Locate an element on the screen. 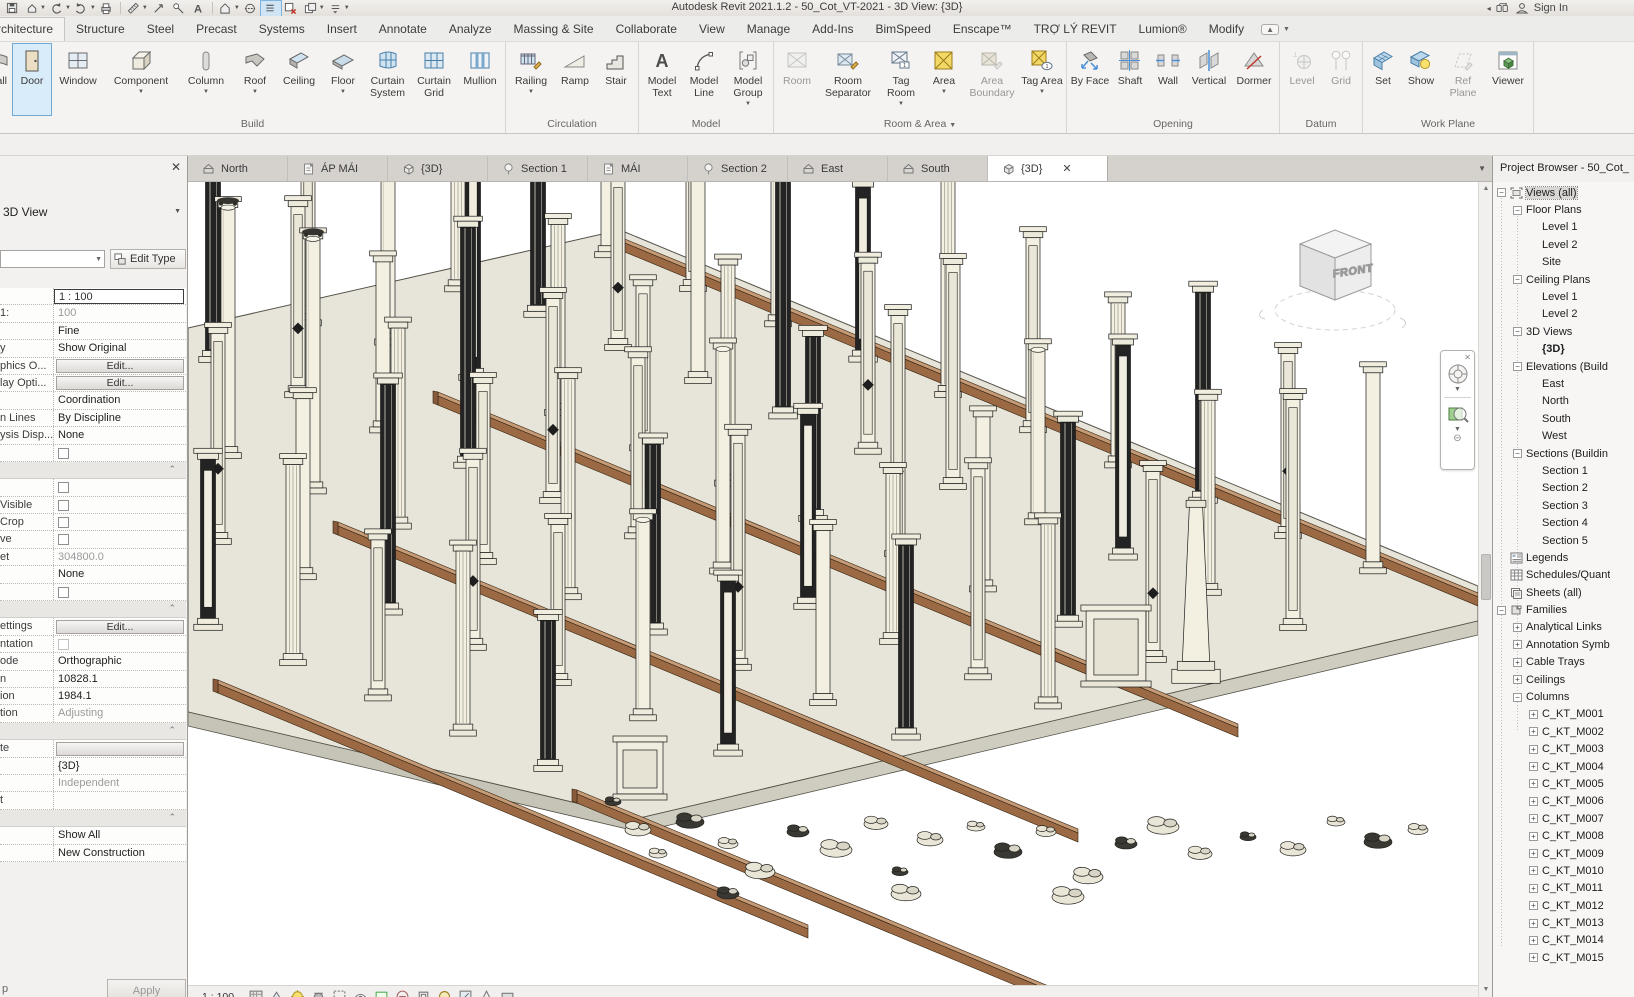 This screenshot has width=1634, height=997. tree-item-site: Site is located at coordinates (1563, 262).